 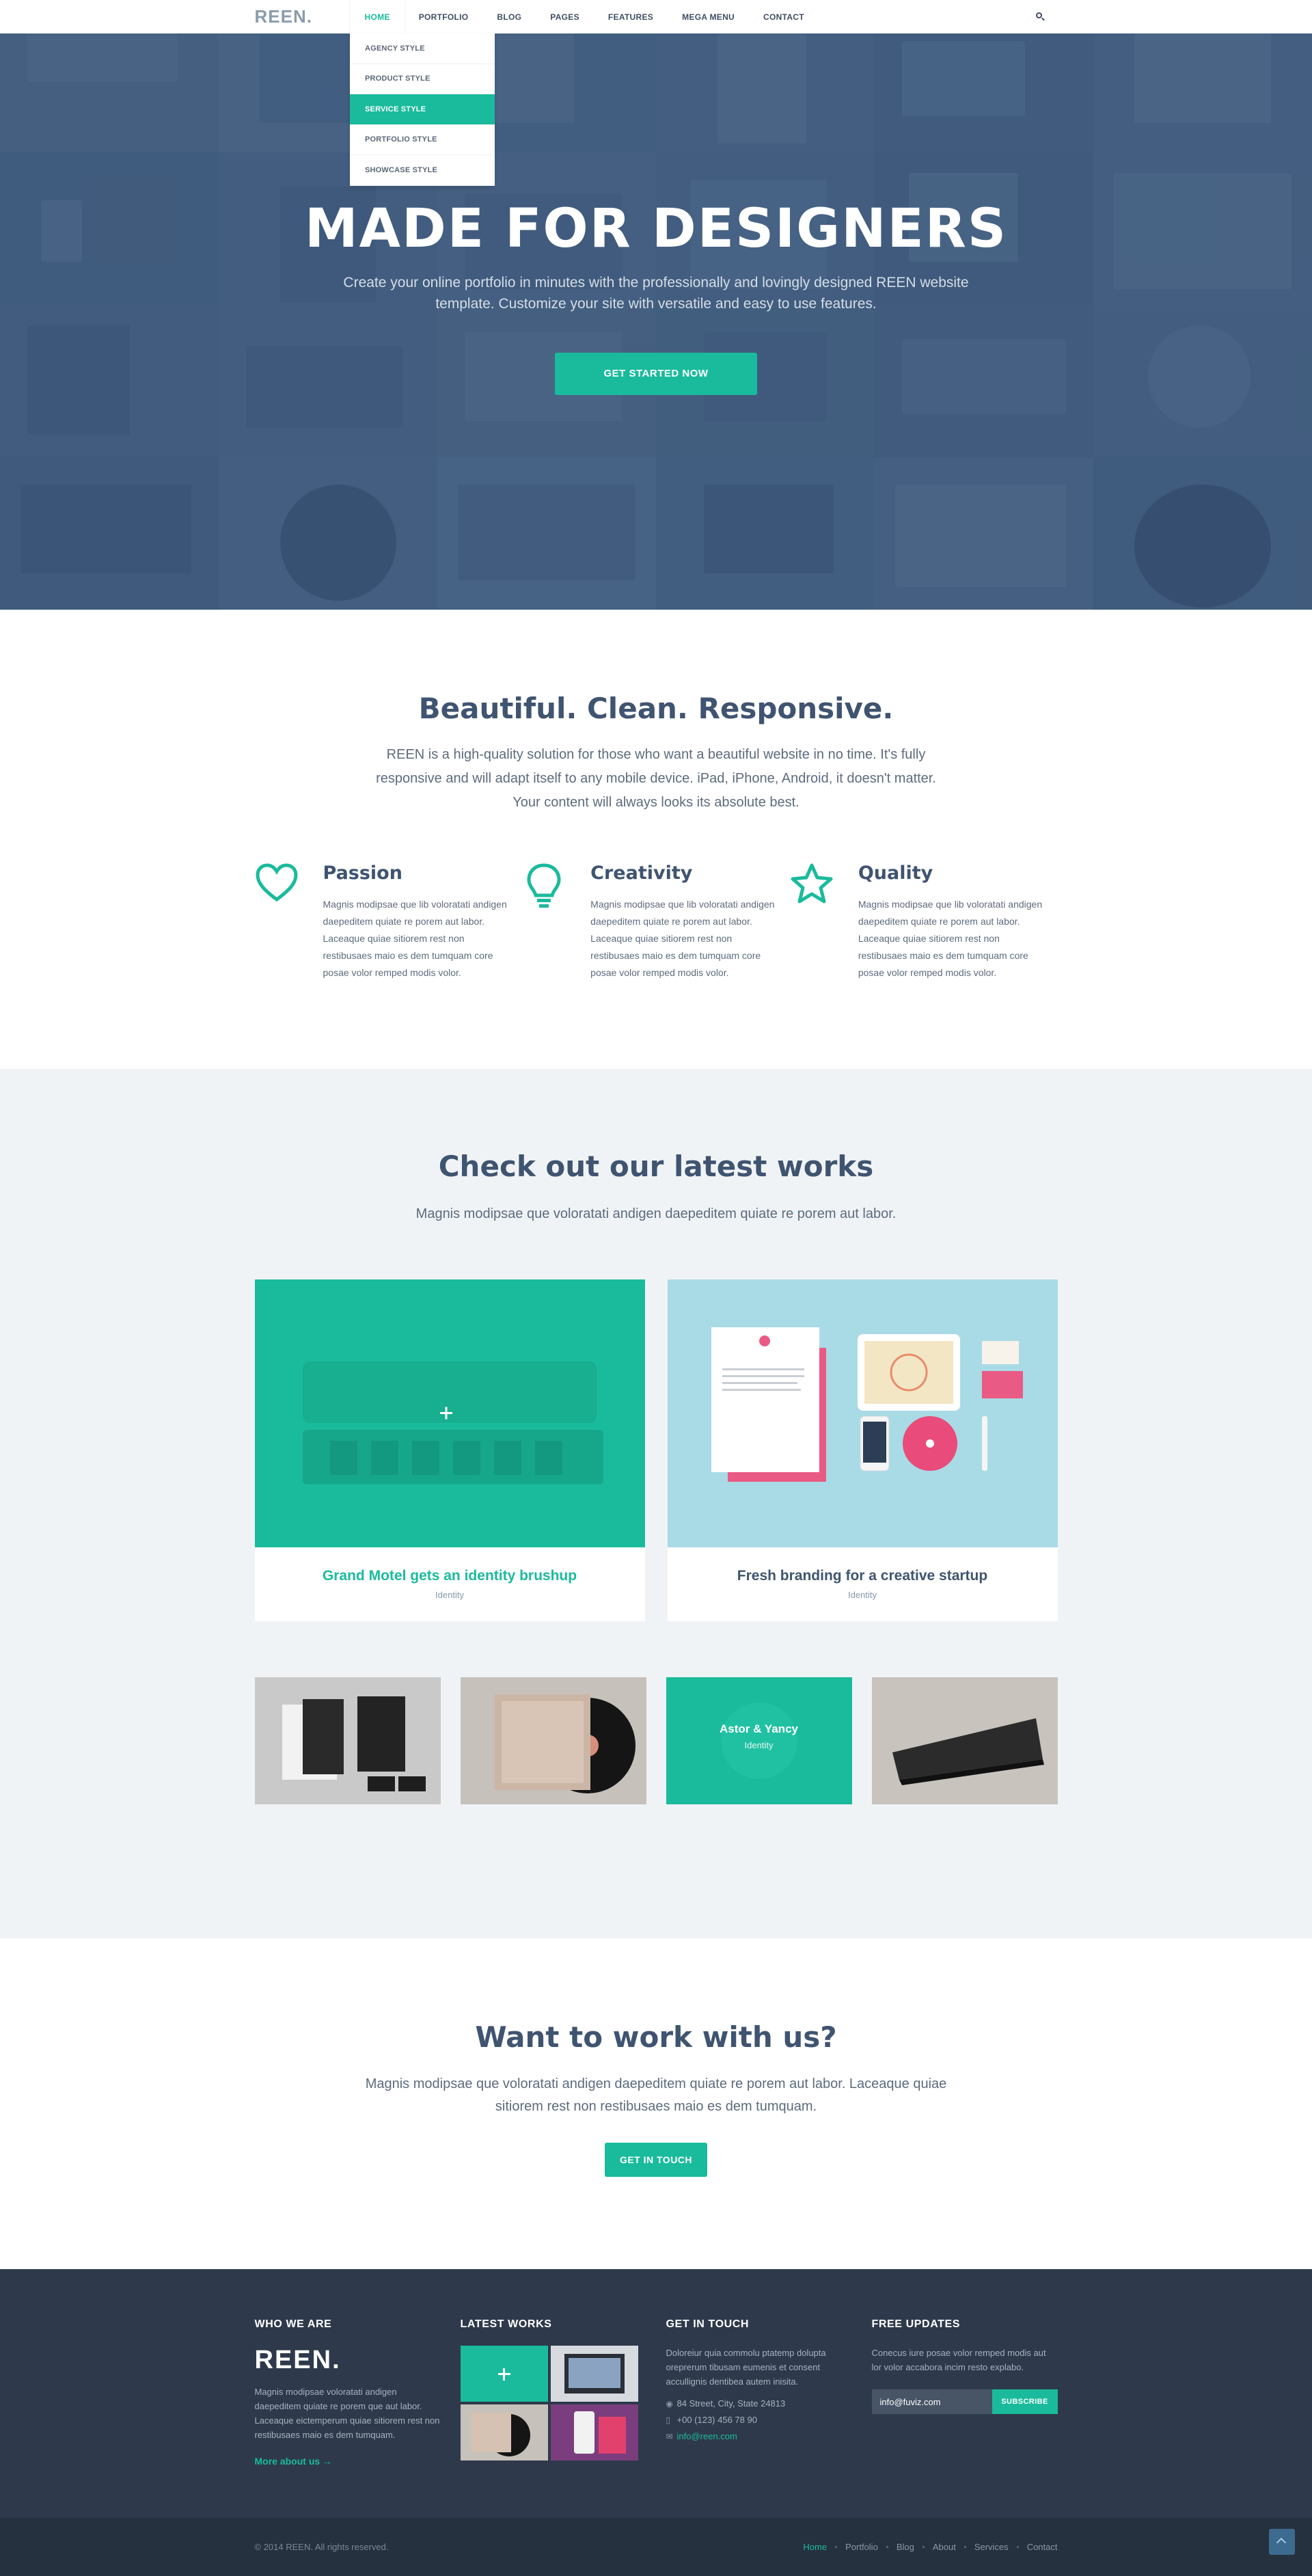 What do you see at coordinates (656, 708) in the screenshot?
I see `intro-title: Beautiful. Clean. Responsive.` at bounding box center [656, 708].